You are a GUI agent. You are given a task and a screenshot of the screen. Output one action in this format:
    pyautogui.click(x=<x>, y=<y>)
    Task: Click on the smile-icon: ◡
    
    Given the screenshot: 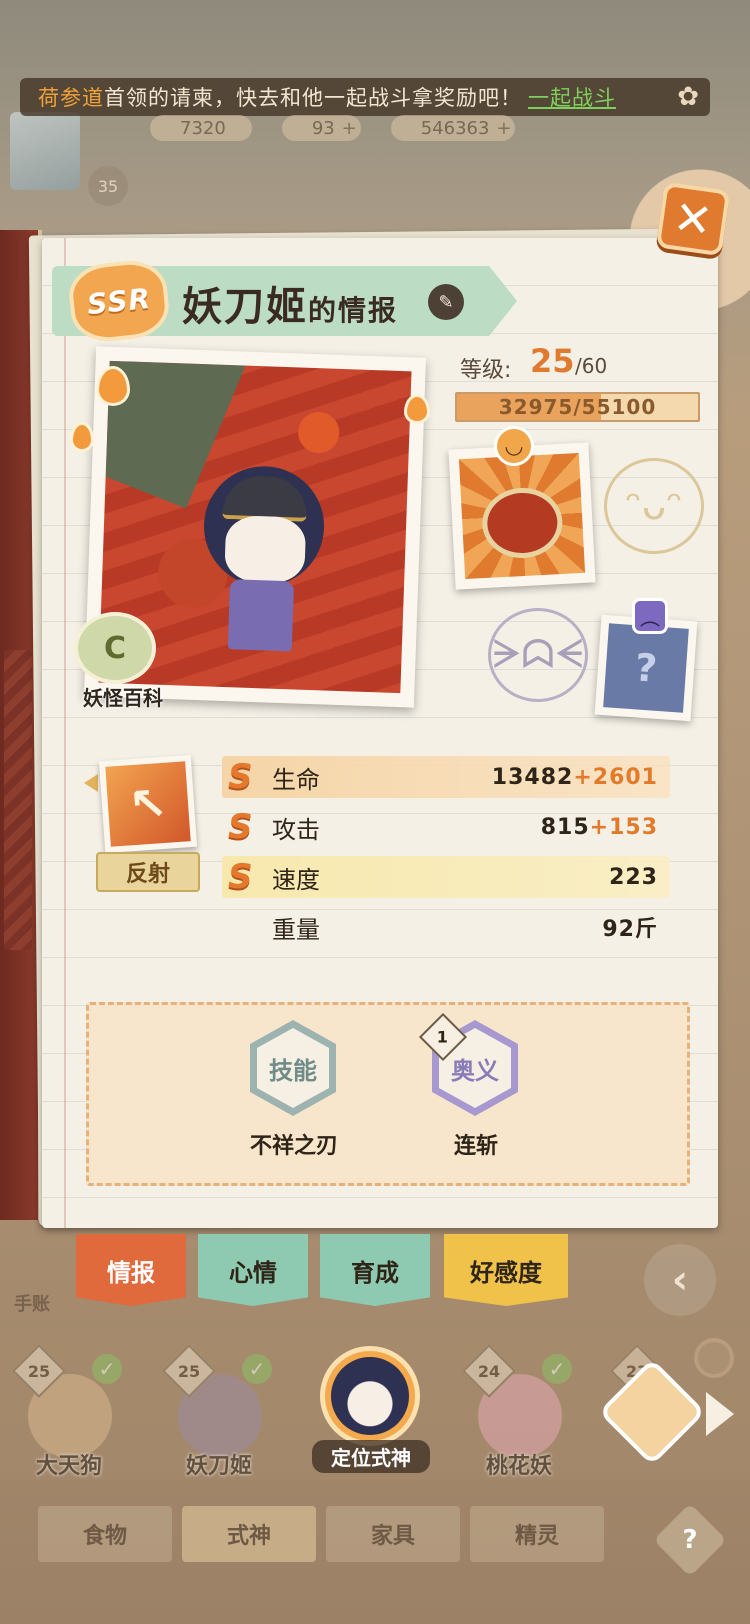 What is the action you would take?
    pyautogui.click(x=514, y=446)
    